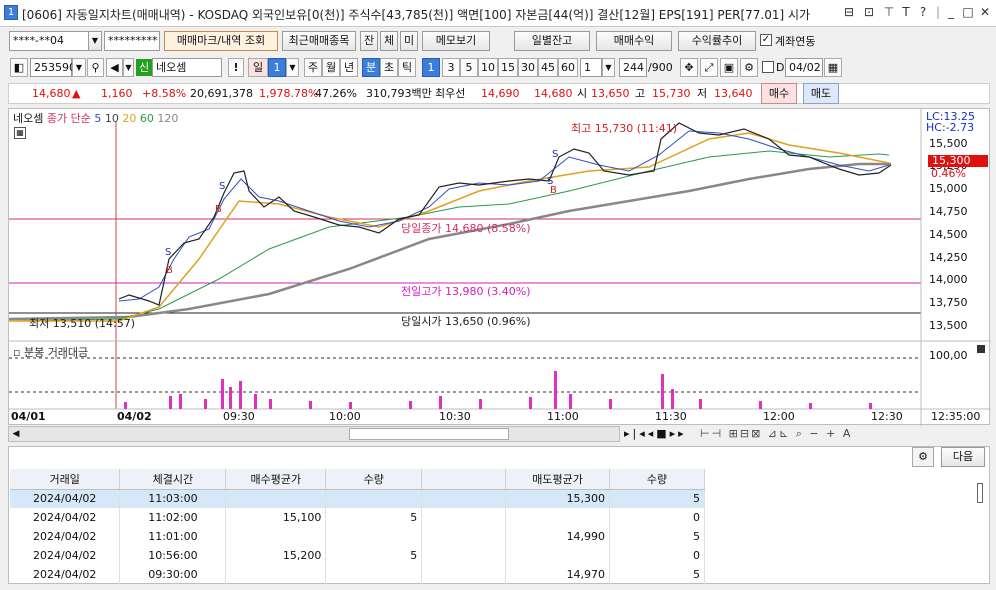  What do you see at coordinates (963, 457) in the screenshot?
I see `next-button: 다음` at bounding box center [963, 457].